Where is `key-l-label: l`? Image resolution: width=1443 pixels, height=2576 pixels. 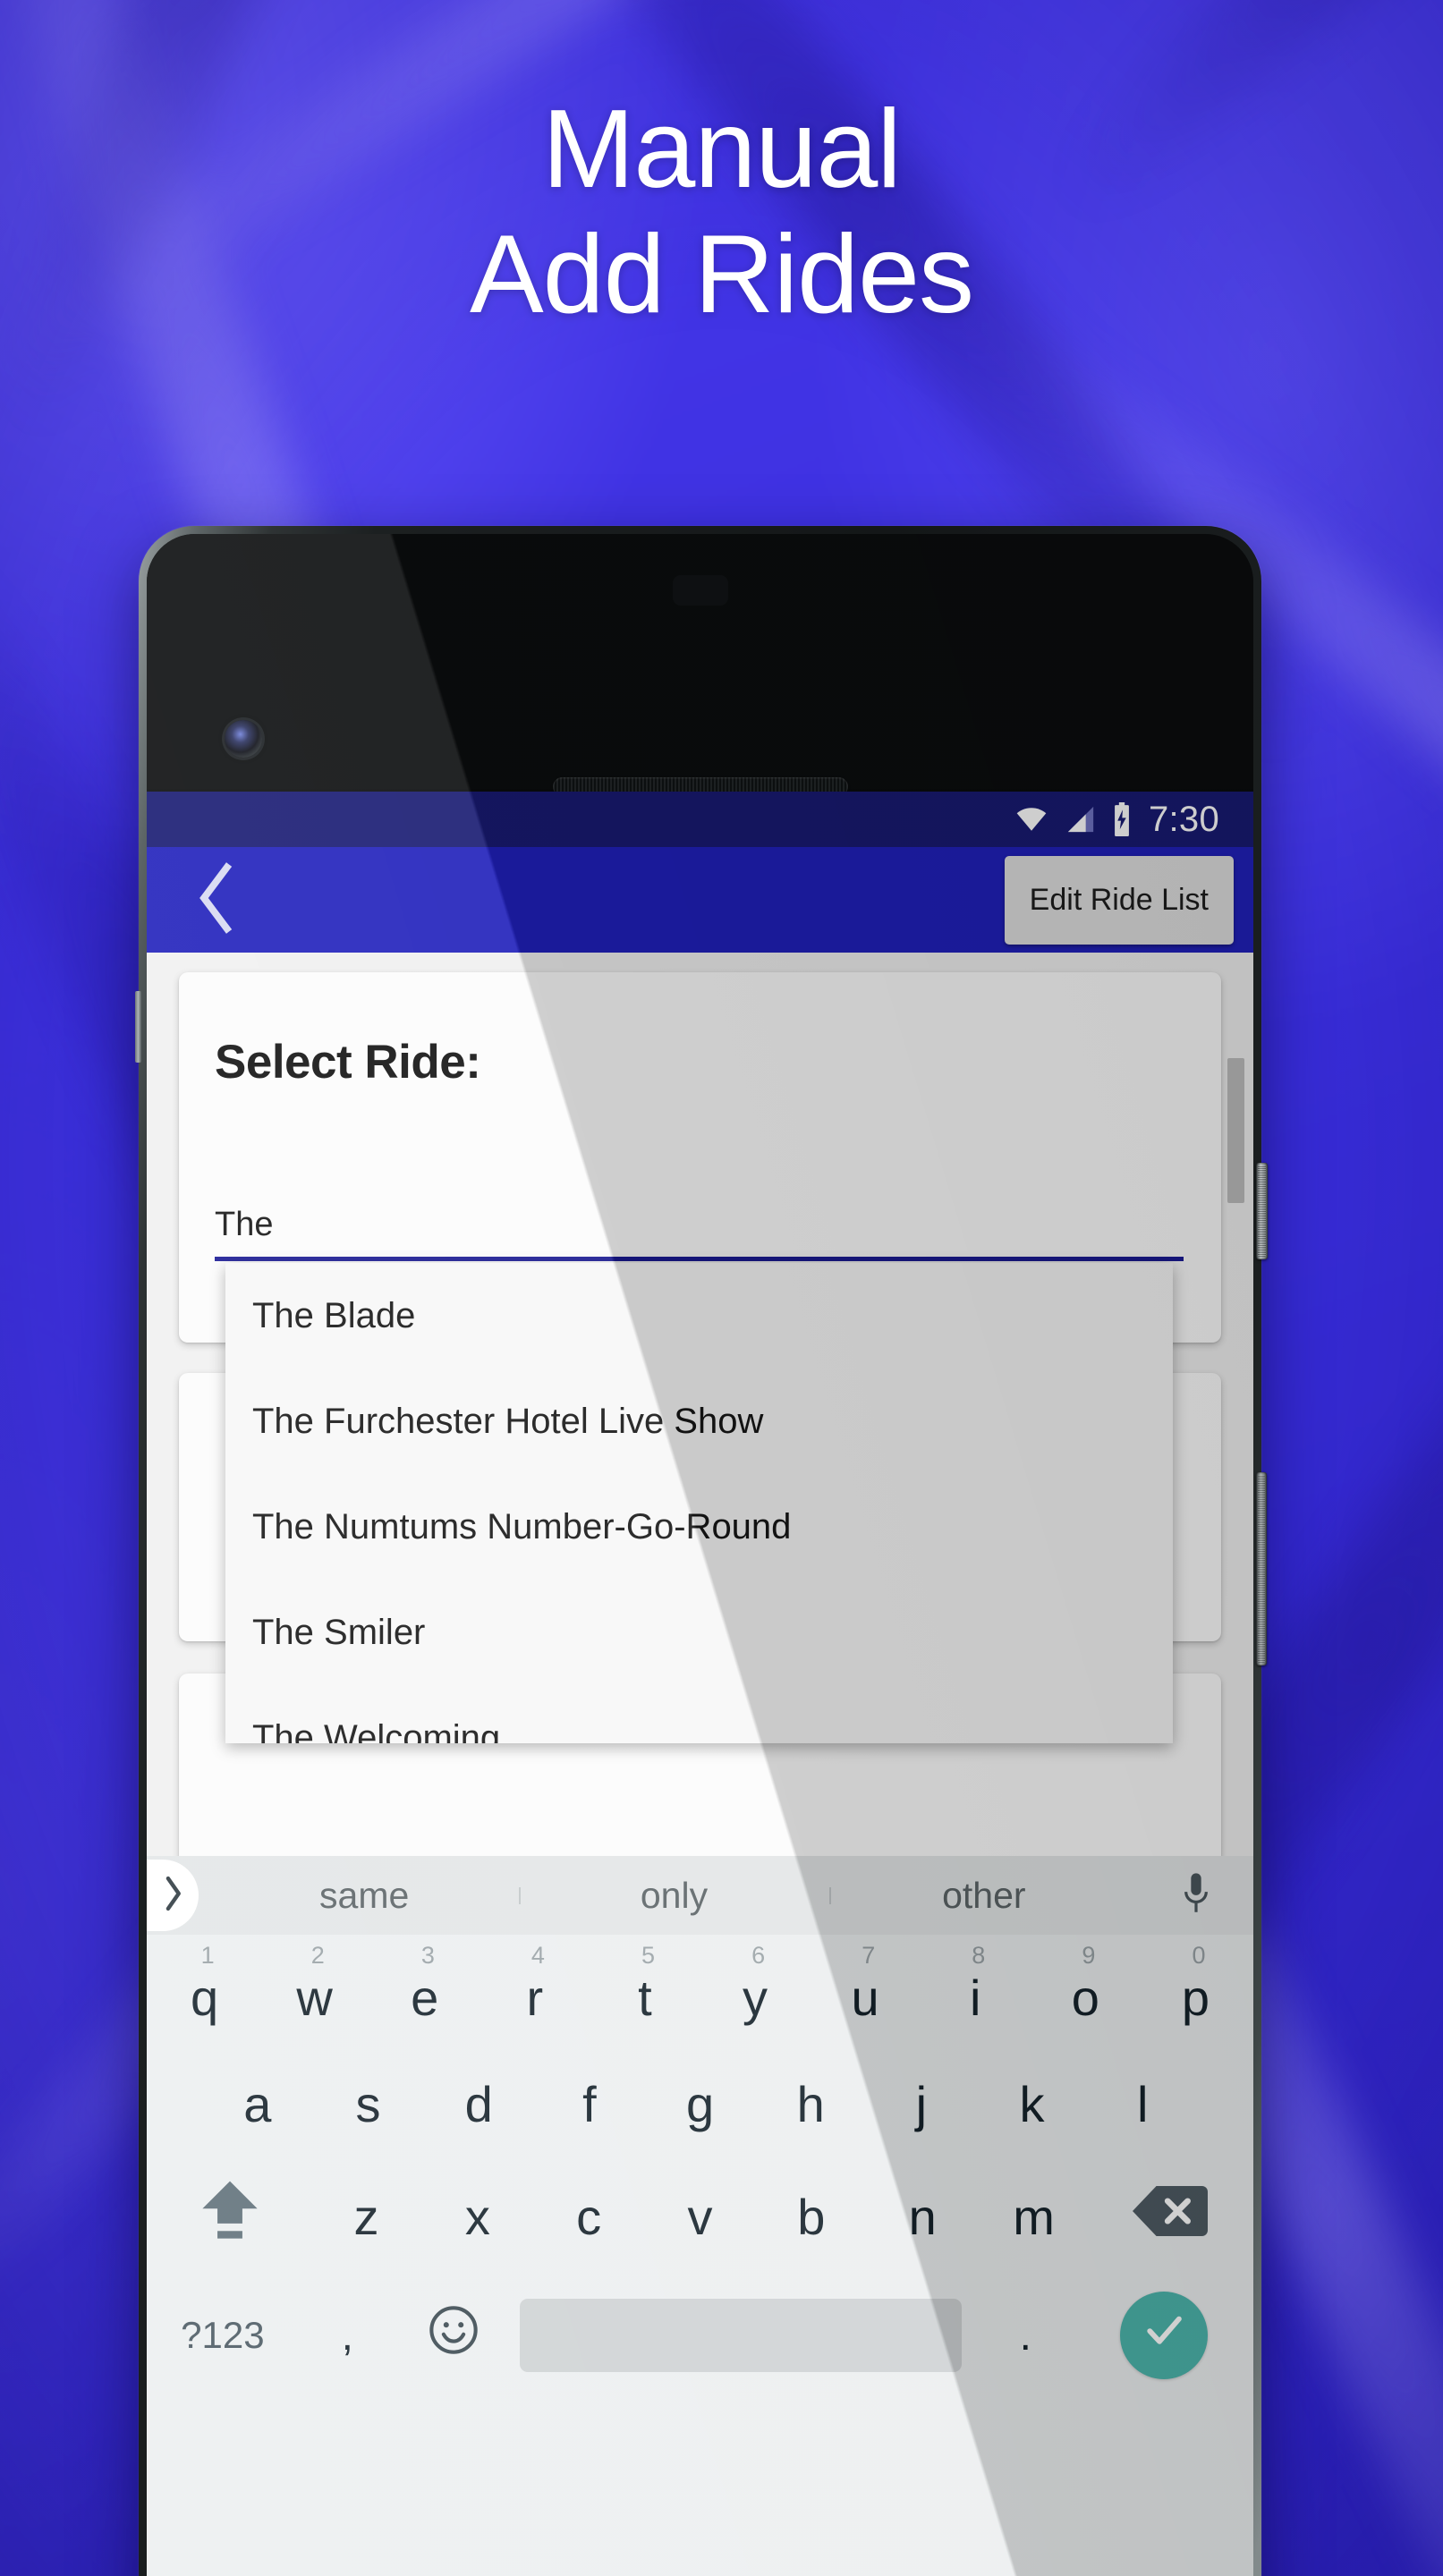
key-l-label: l is located at coordinates (1142, 2103).